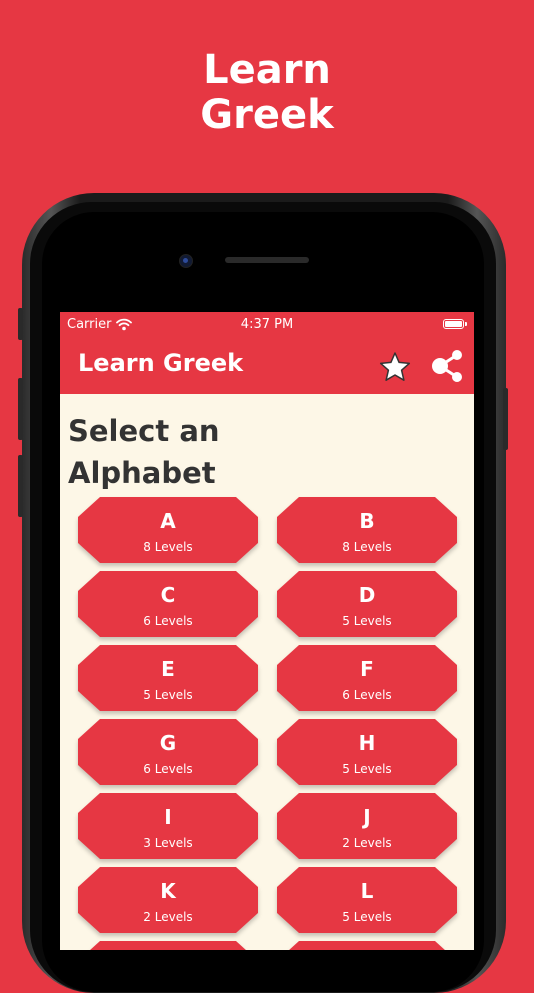  Describe the element at coordinates (168, 817) in the screenshot. I see `alphabet-letter: I` at that location.